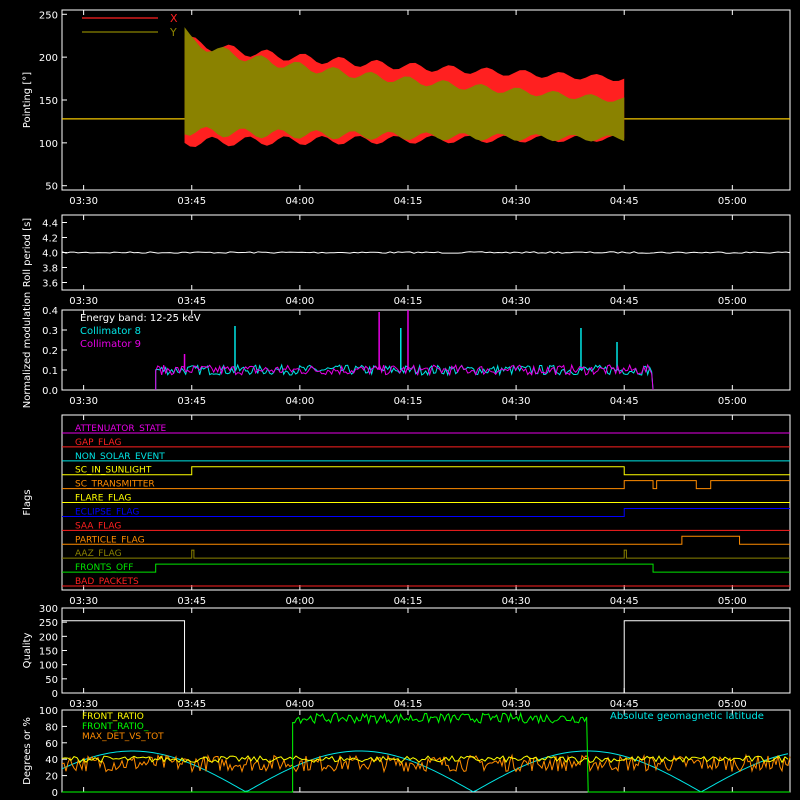 The width and height of the screenshot is (800, 800). What do you see at coordinates (50, 331) in the screenshot?
I see `y-tick-label: 0.3` at bounding box center [50, 331].